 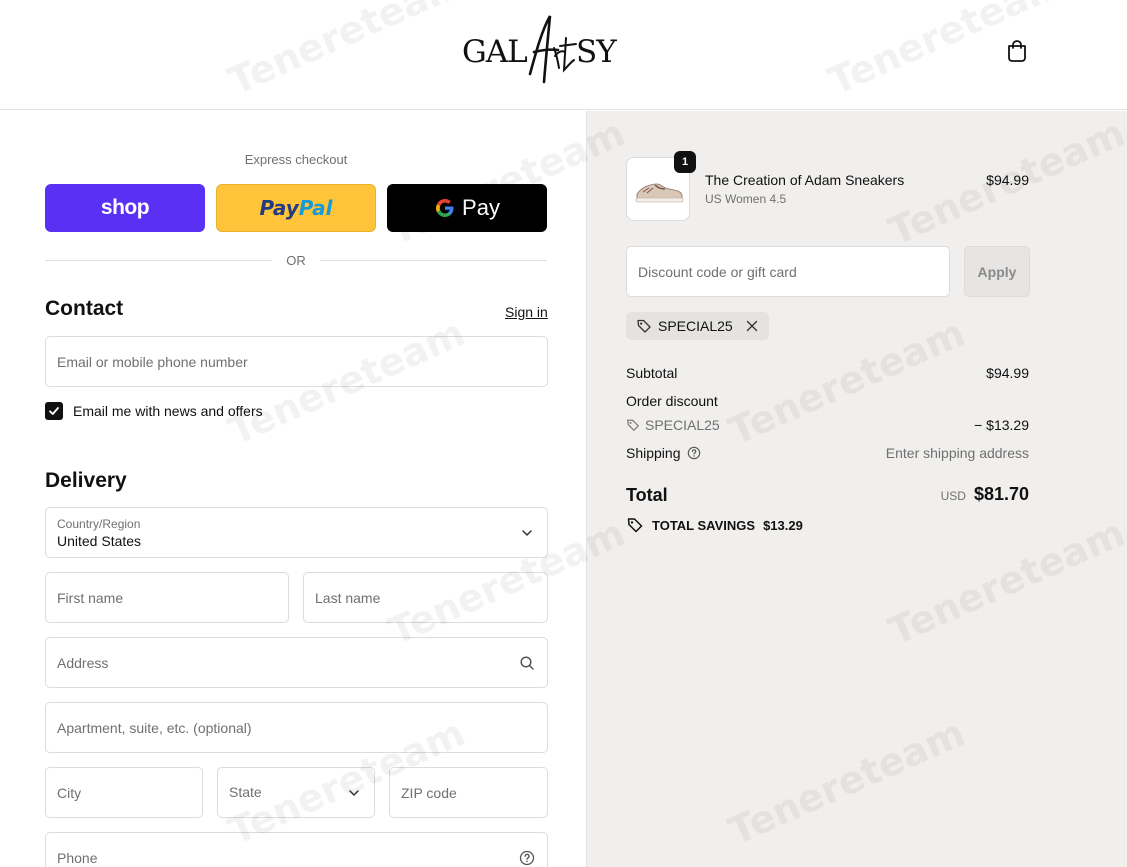 I want to click on total-value-group: USD $81.70, so click(x=985, y=494).